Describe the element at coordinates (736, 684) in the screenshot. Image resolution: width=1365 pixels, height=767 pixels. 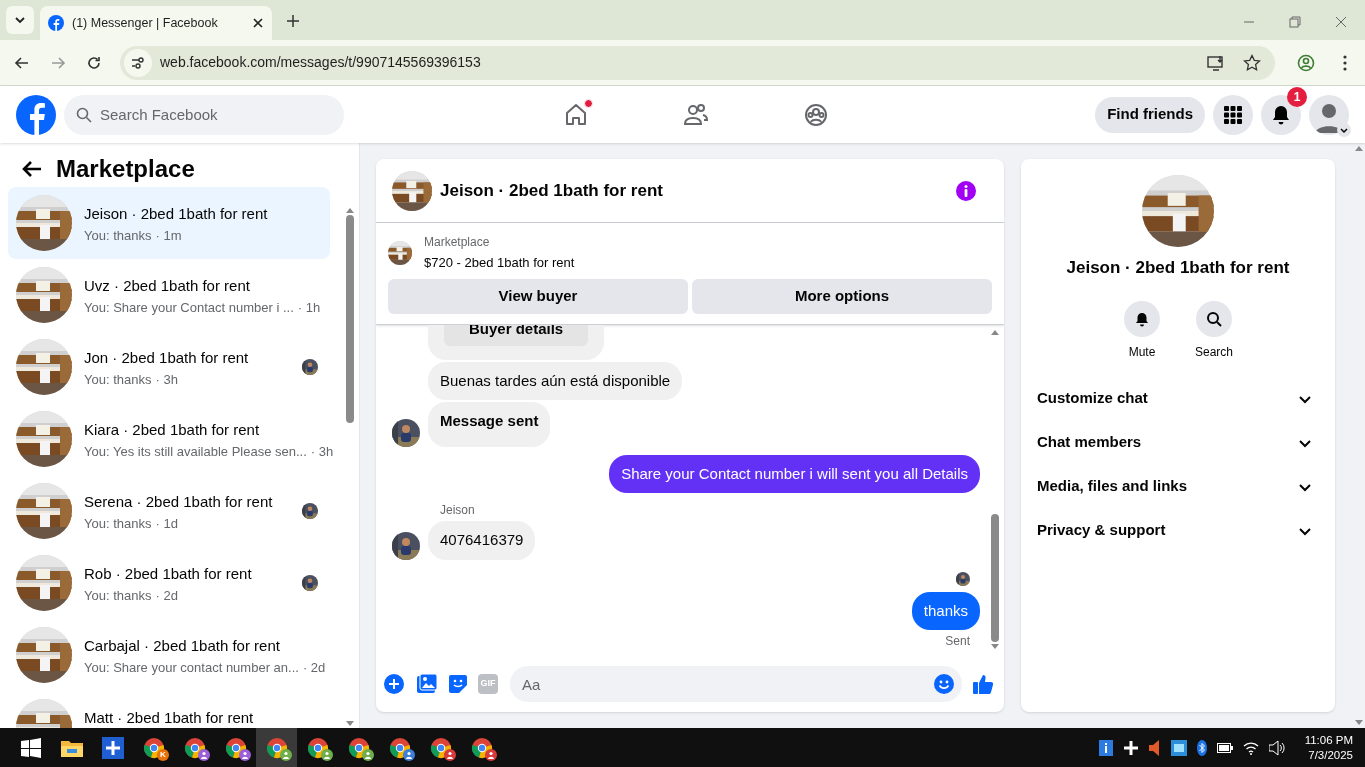
I see `message-field: Aa` at that location.